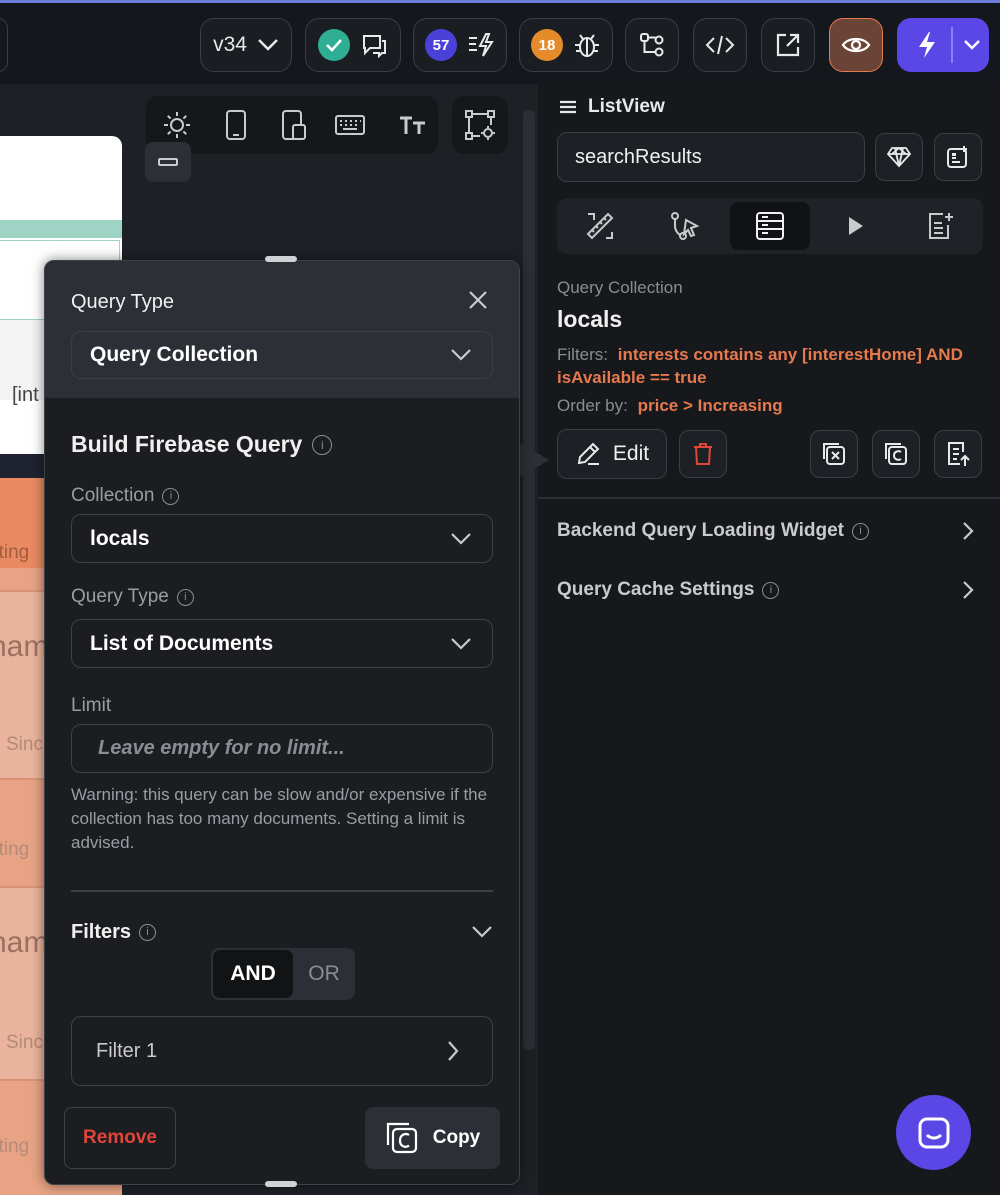 The width and height of the screenshot is (1000, 1195). Describe the element at coordinates (282, 355) in the screenshot. I see `query-type-select: Query Collection` at that location.